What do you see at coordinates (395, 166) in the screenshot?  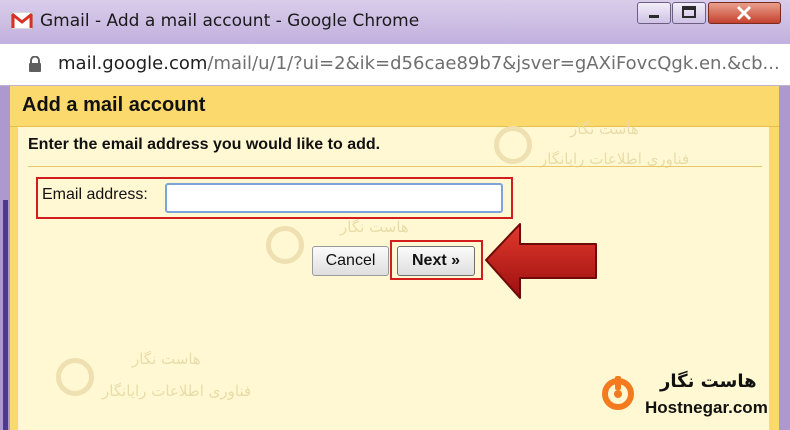 I see `divider` at bounding box center [395, 166].